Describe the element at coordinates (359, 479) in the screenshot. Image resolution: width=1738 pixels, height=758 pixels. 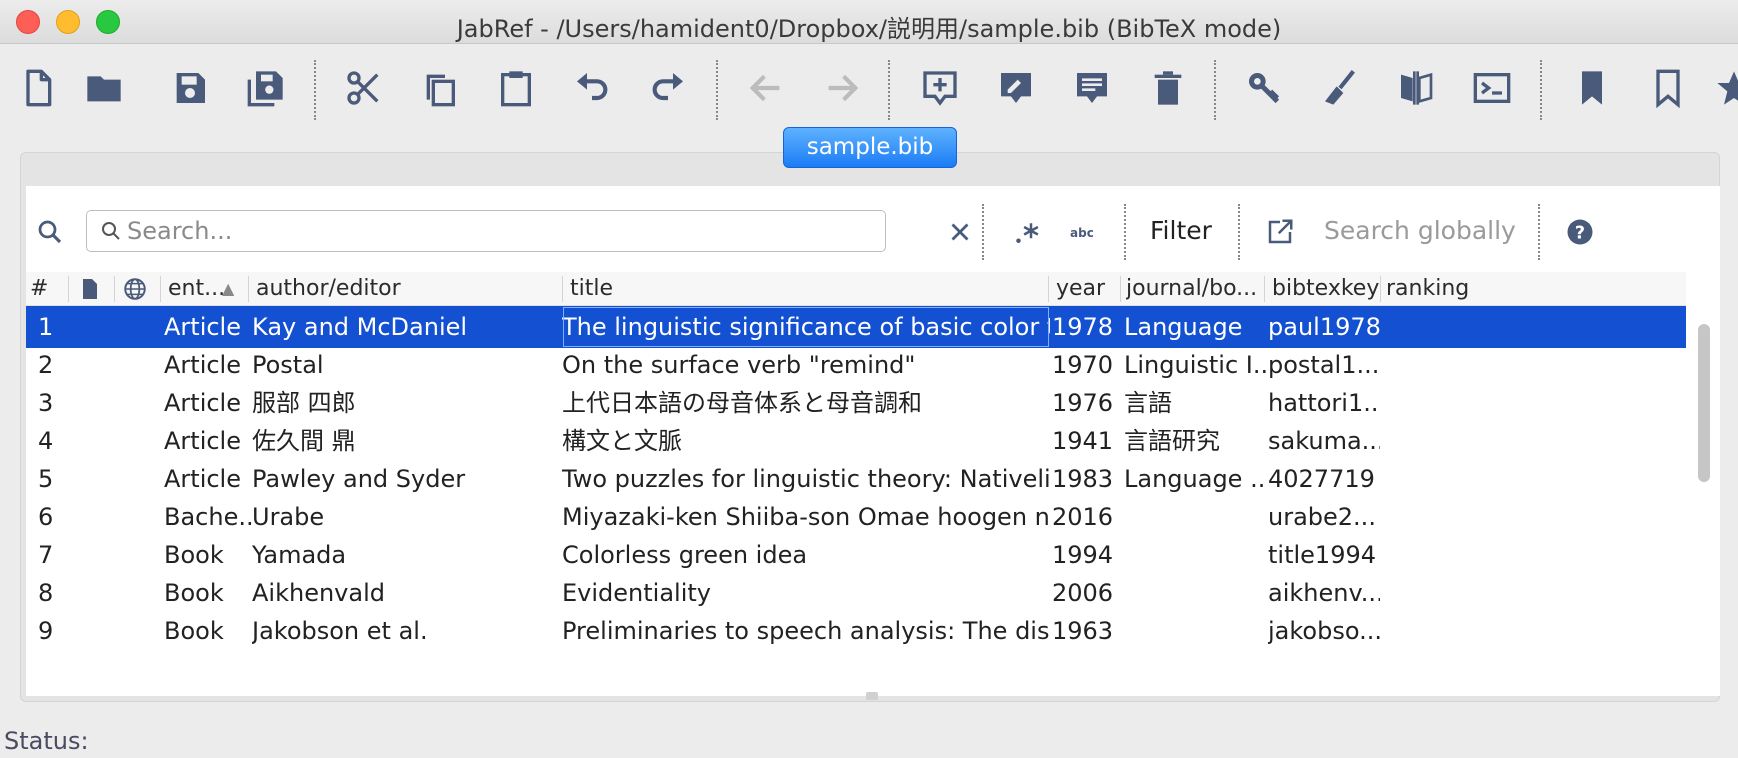
I see `cell-author: Pawley and Syder` at that location.